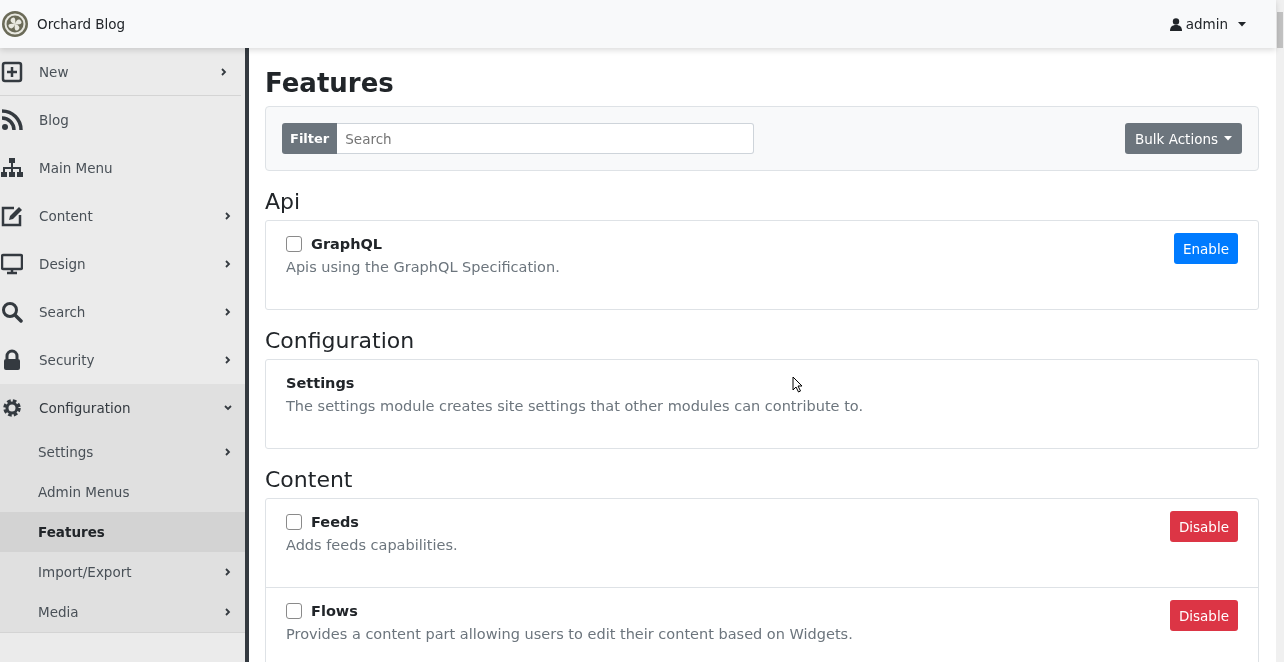 Image resolution: width=1284 pixels, height=662 pixels. I want to click on user-menu: admin, so click(1207, 24).